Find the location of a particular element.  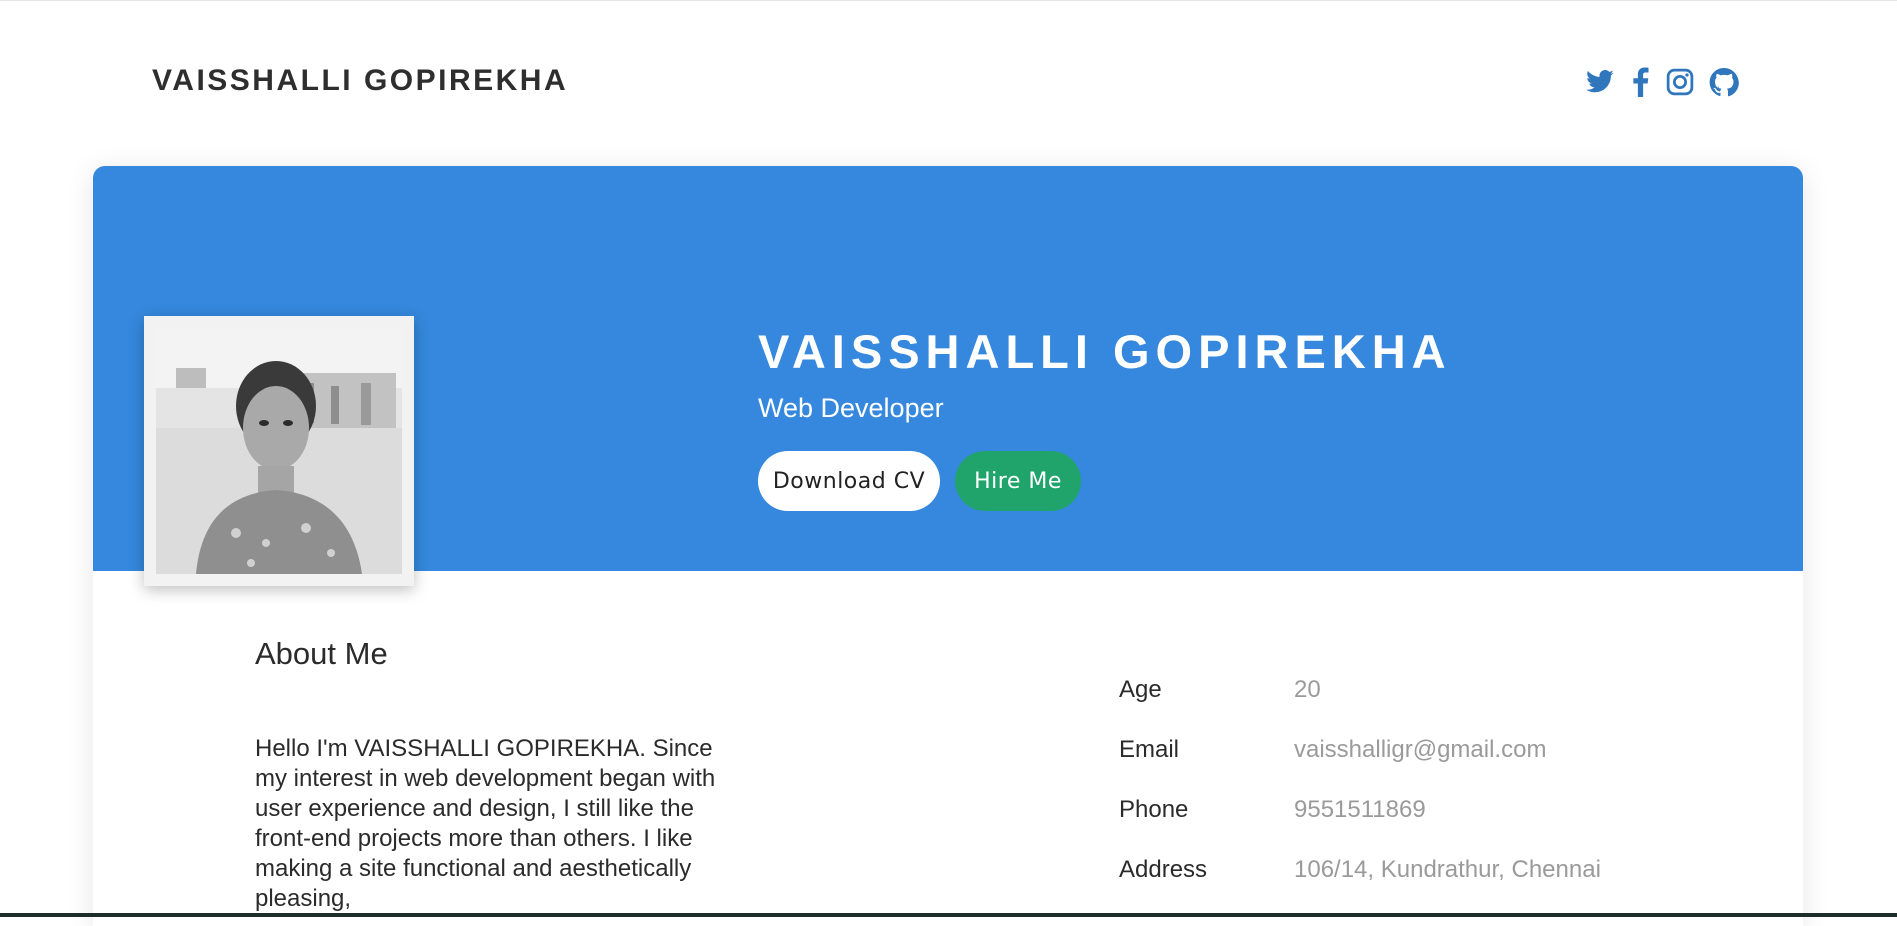

info-row-phone: Phone 9551511869 is located at coordinates (1439, 826).